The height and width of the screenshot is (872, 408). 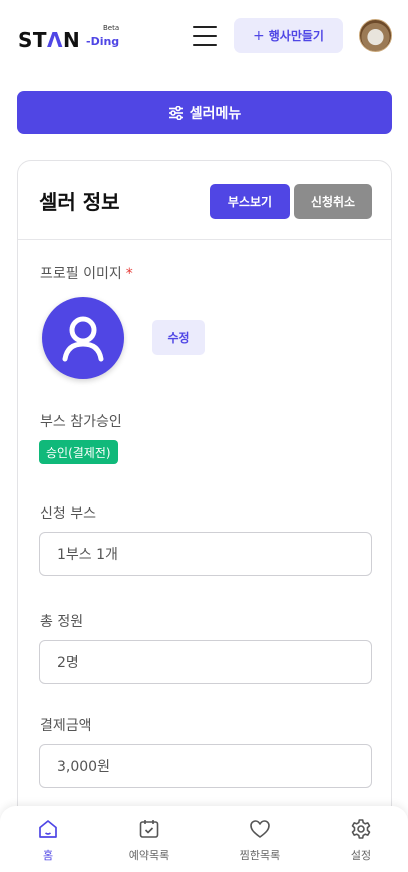 I want to click on menu-icon, so click(x=205, y=36).